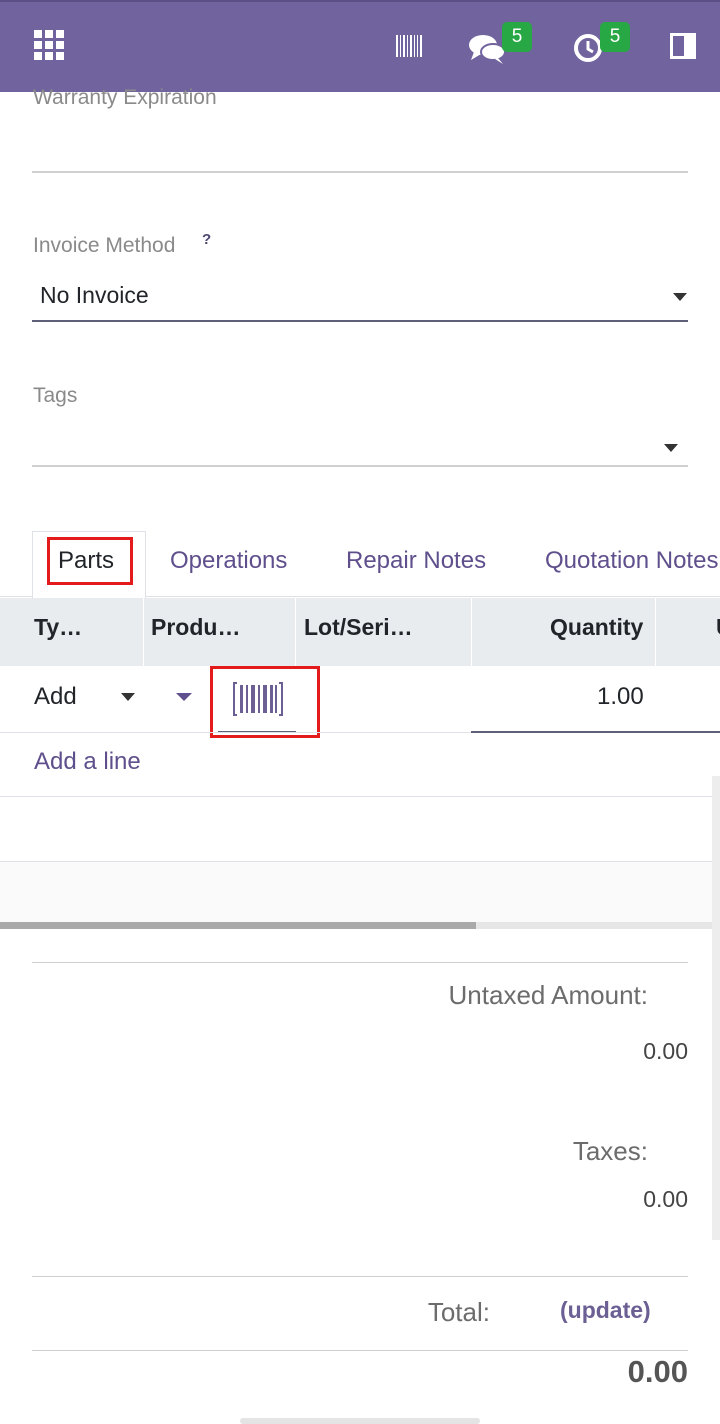  I want to click on table-header: Ty… Produ… Lot/Seri… Quantity U, so click(360, 632).